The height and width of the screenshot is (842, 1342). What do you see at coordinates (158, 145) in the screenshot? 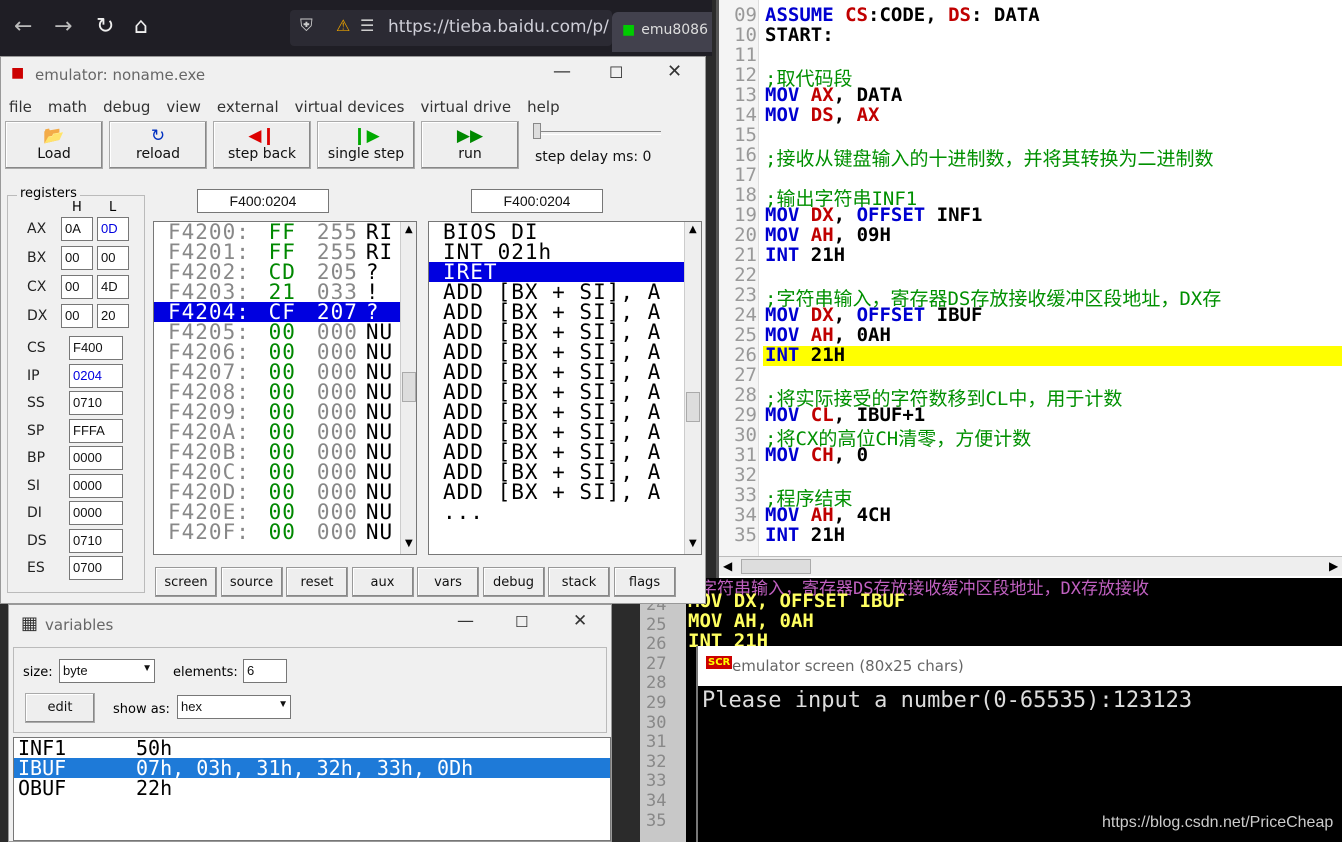
I see `reload-button: ↻ reload` at bounding box center [158, 145].